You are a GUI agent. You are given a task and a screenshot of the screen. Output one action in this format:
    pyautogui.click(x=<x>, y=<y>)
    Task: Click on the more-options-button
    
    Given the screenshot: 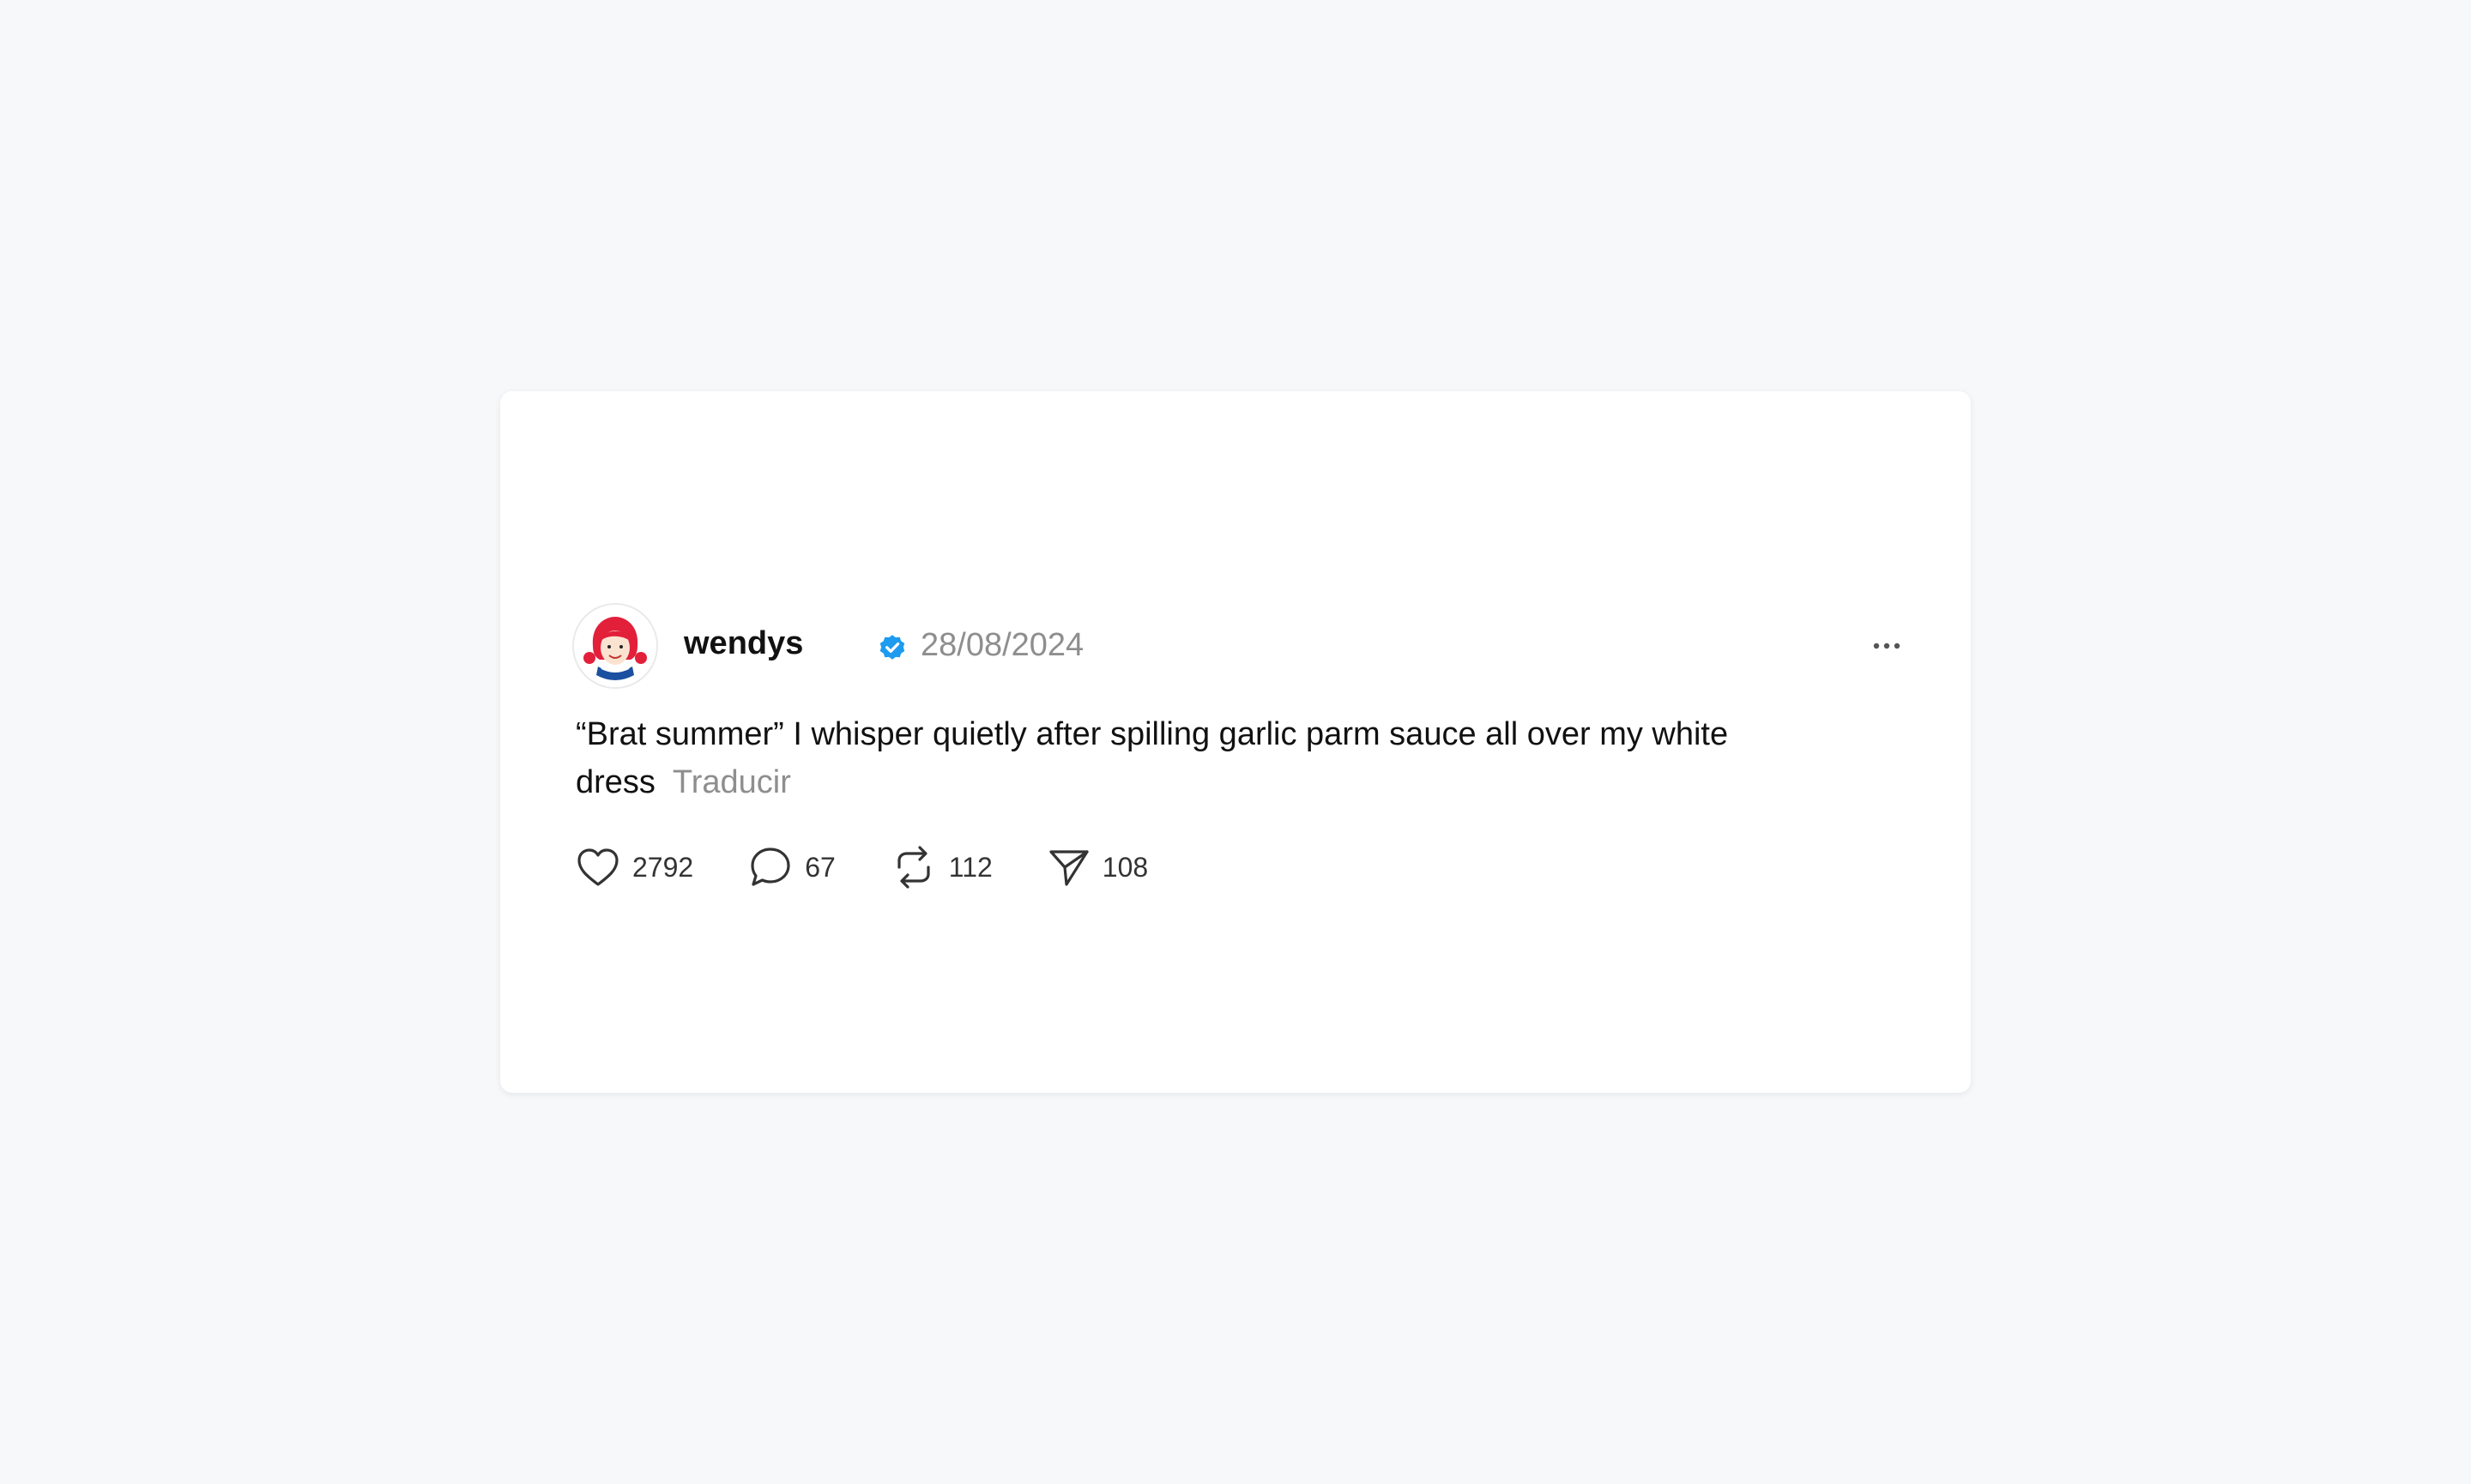 What is the action you would take?
    pyautogui.click(x=1886, y=646)
    